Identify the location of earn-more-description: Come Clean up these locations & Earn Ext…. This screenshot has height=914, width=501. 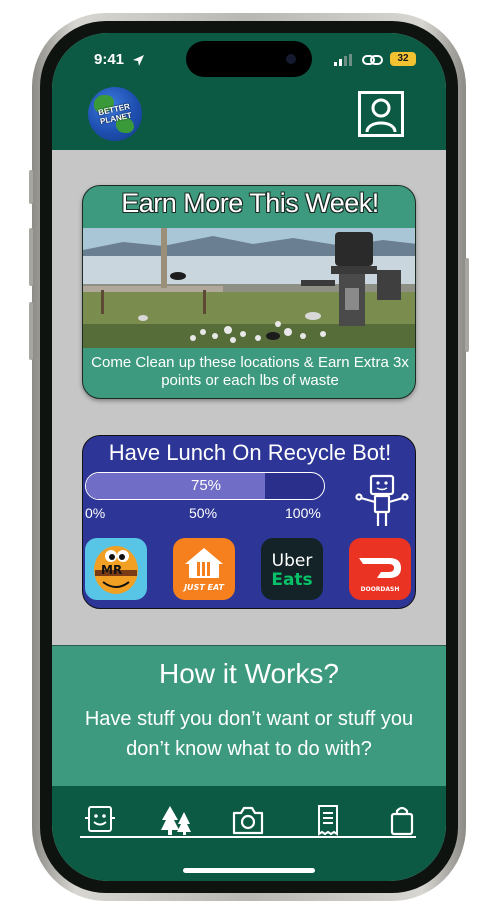
(250, 371).